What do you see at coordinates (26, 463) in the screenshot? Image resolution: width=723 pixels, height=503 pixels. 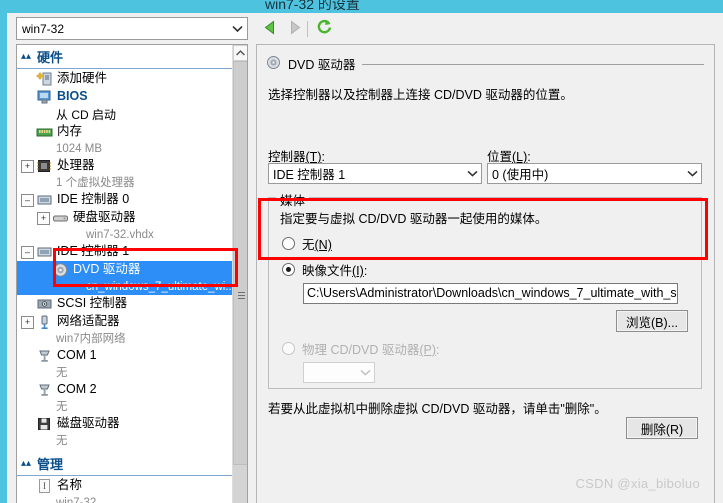 I see `collapse-chevron-icon: ▴▴` at bounding box center [26, 463].